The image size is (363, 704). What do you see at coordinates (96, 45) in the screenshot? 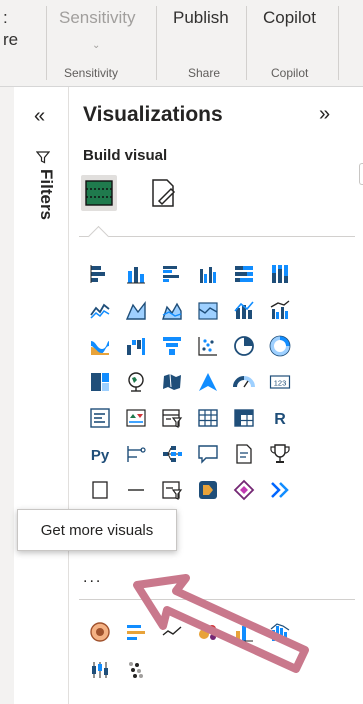
I see `chevron-down-icon: ⌄` at bounding box center [96, 45].